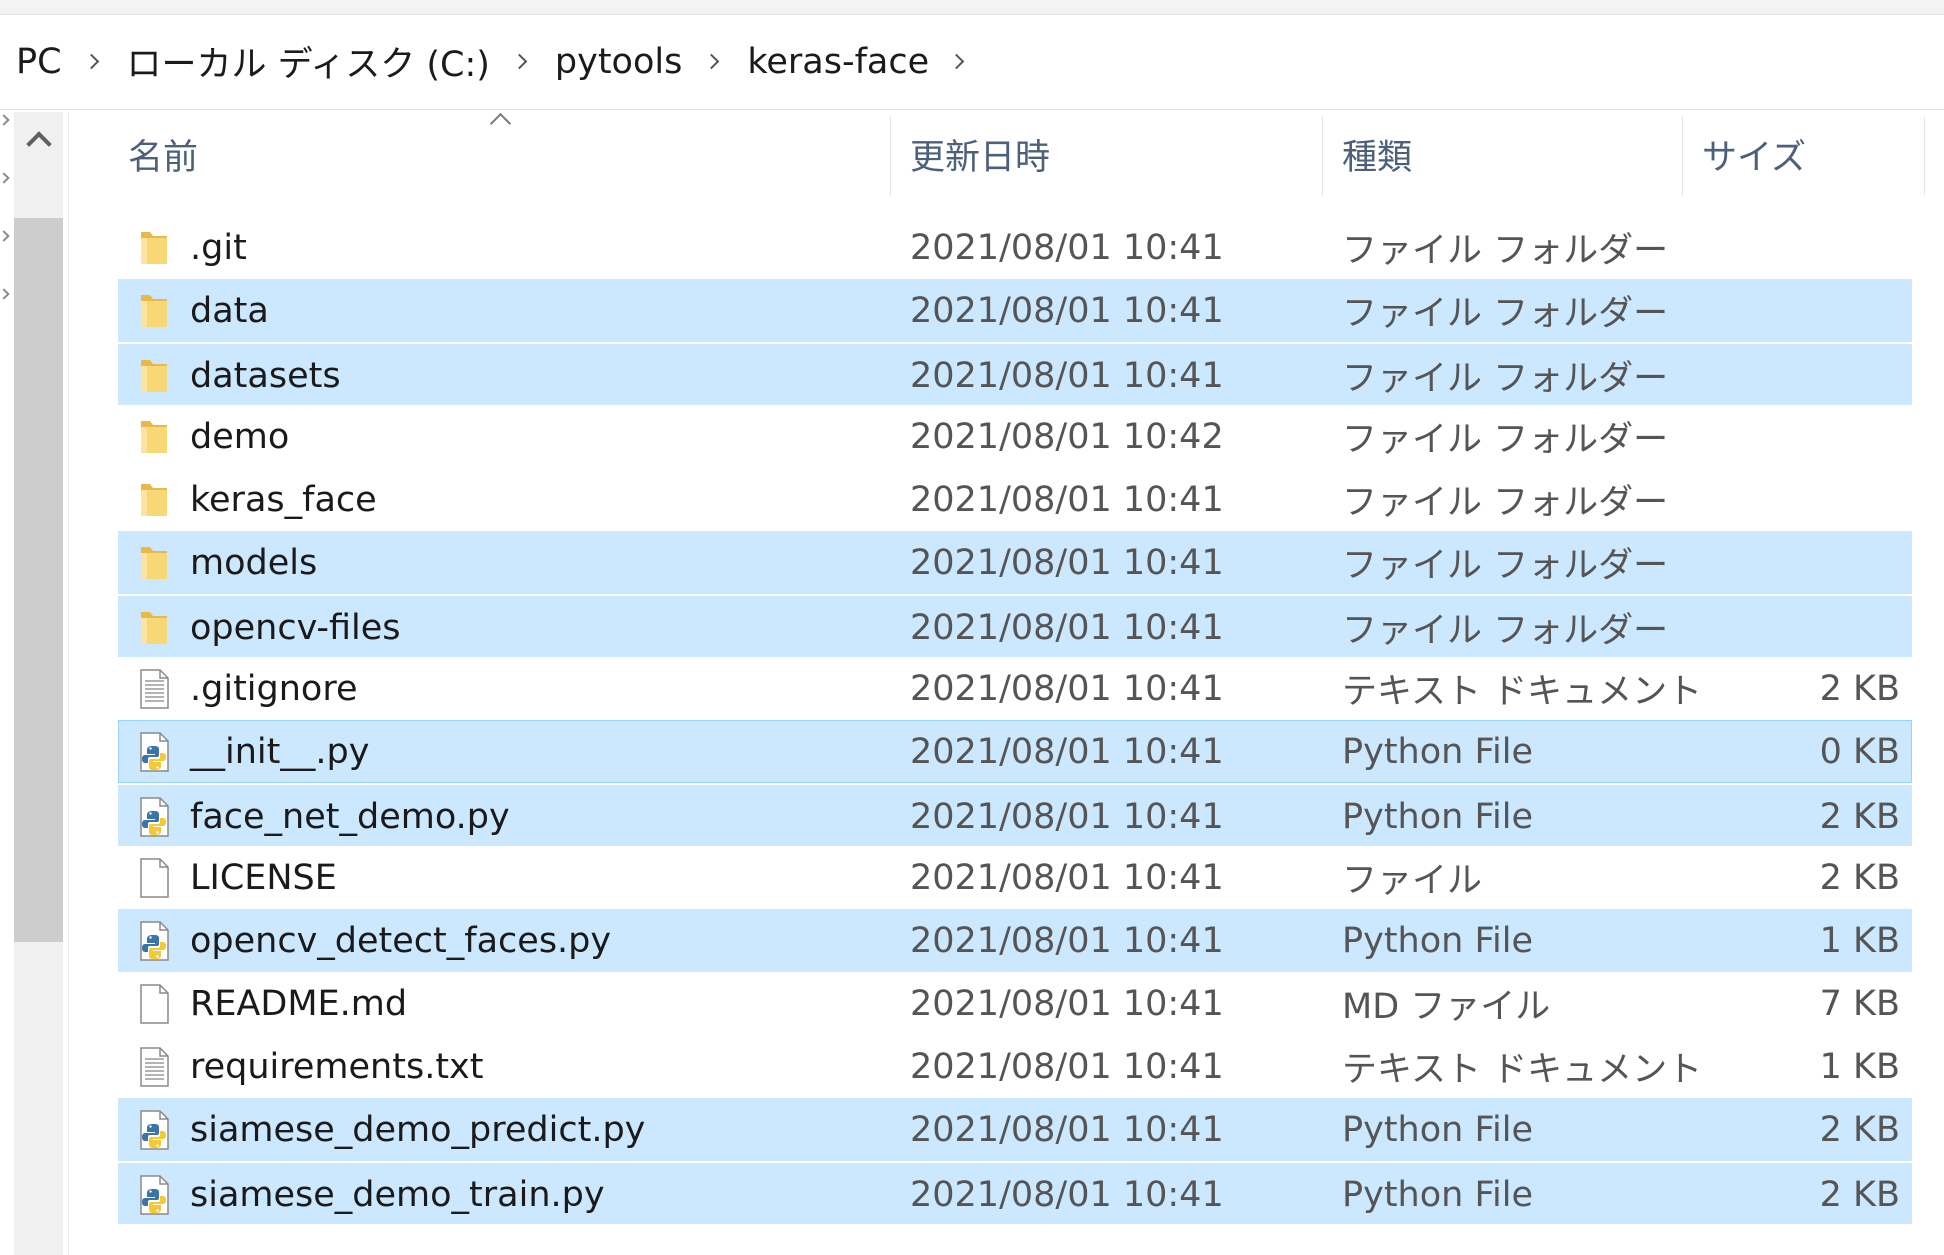  I want to click on file-name: data, so click(229, 310).